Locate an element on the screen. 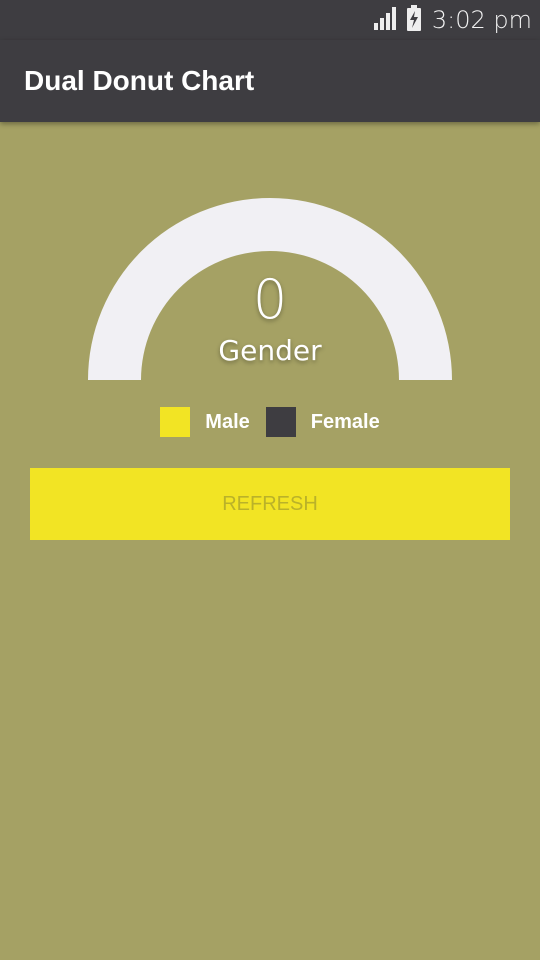 The height and width of the screenshot is (960, 540). status-icons: 3:02 pm is located at coordinates (452, 20).